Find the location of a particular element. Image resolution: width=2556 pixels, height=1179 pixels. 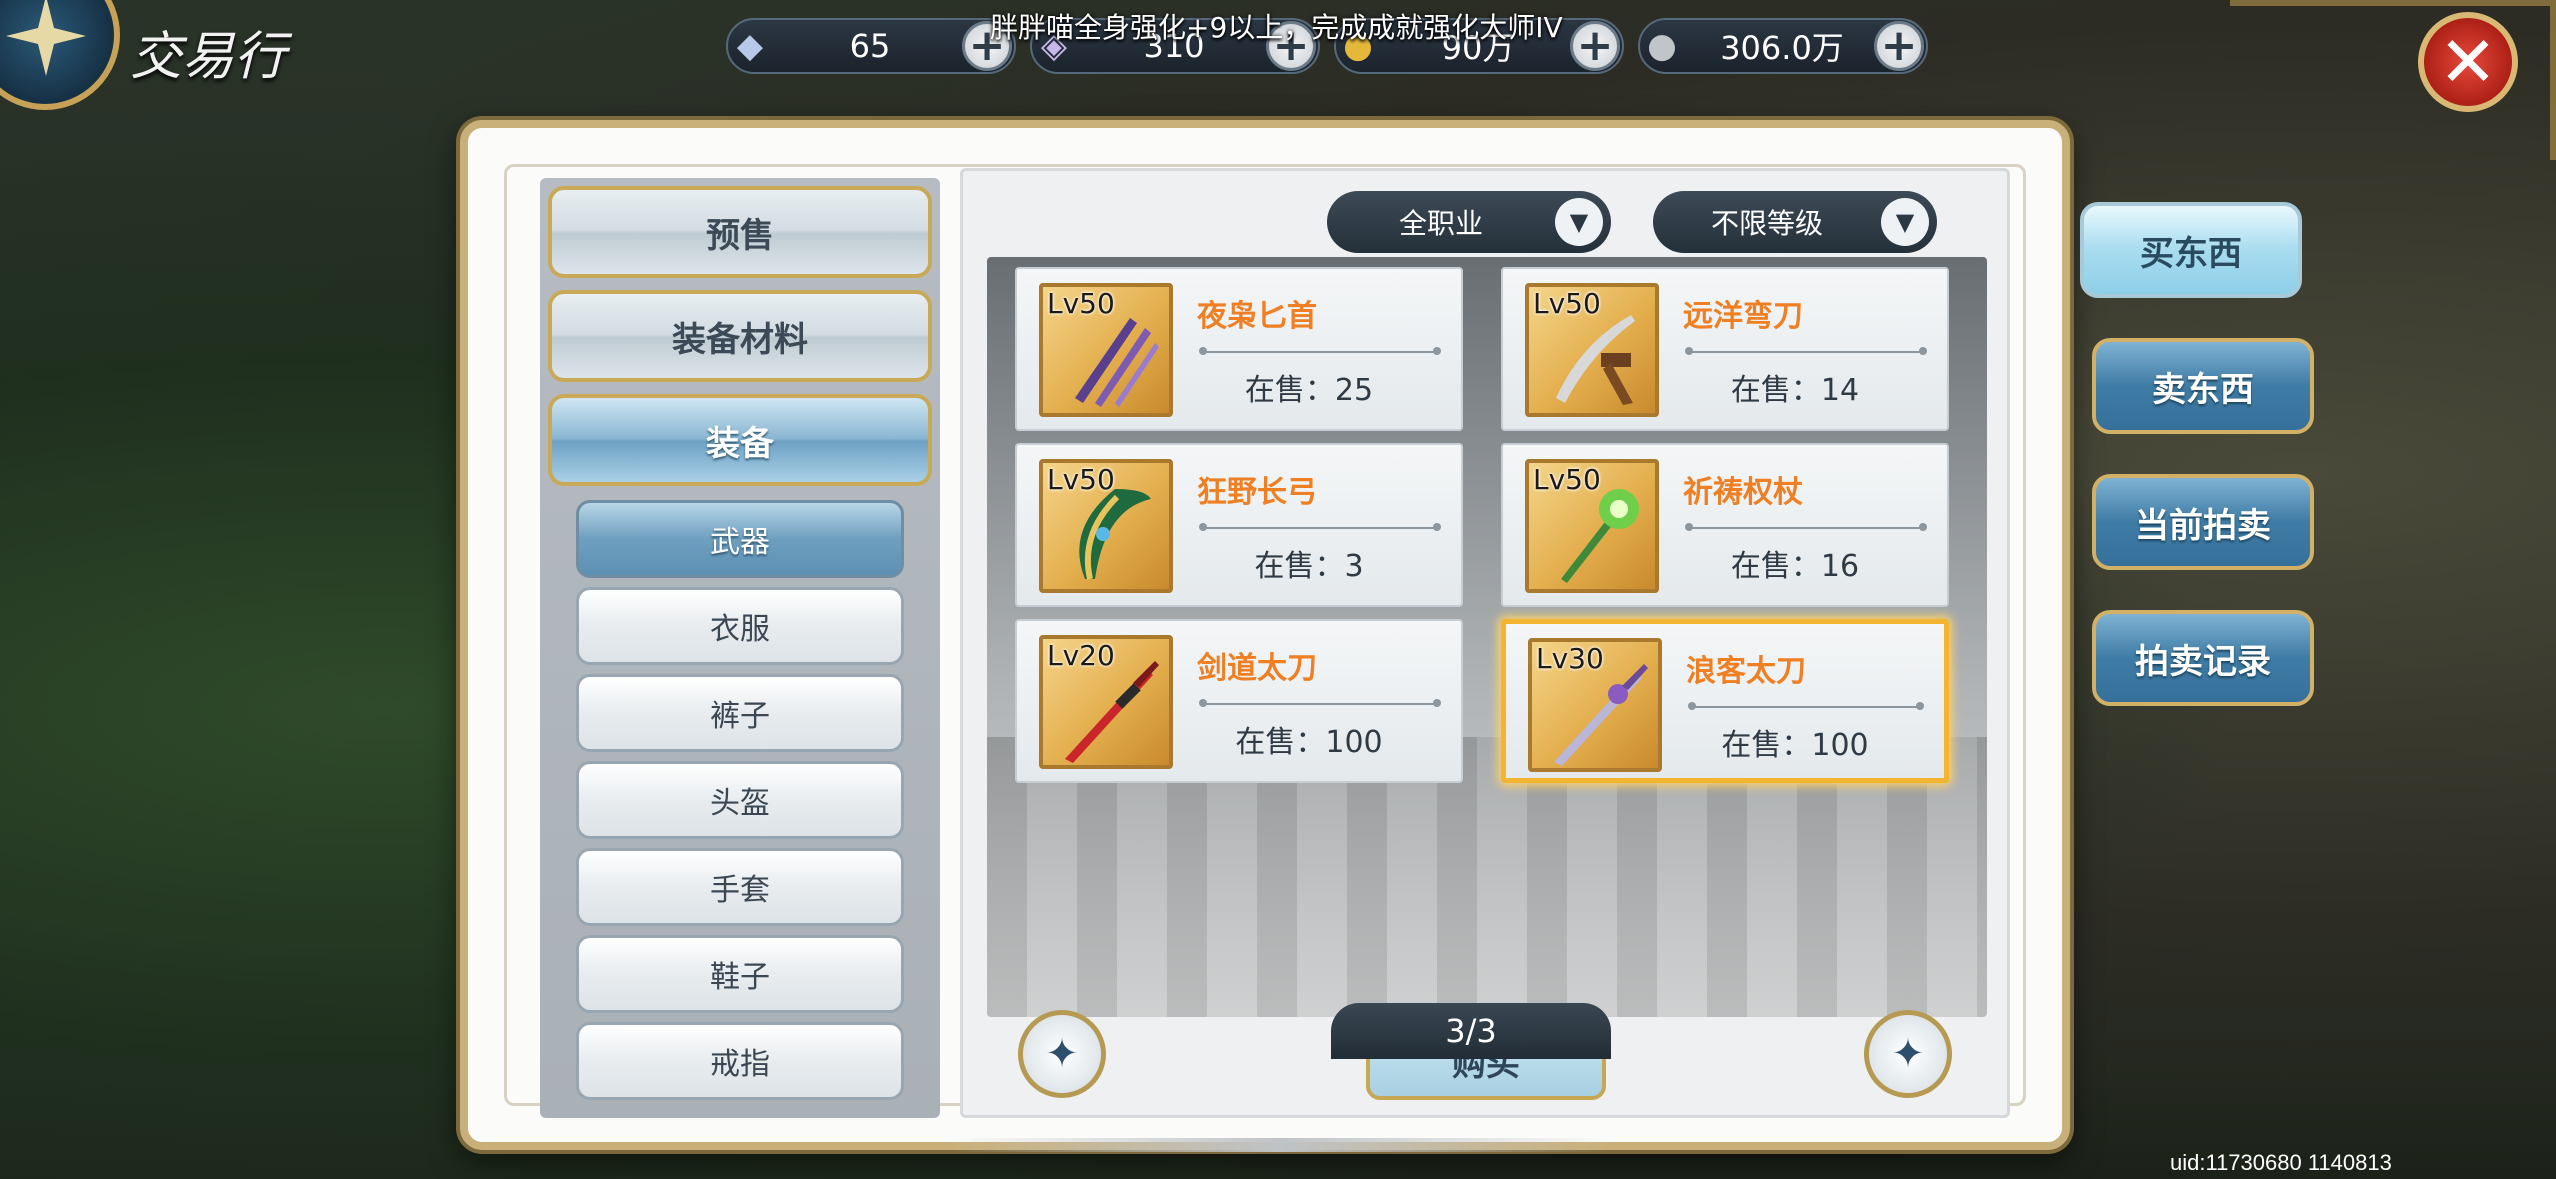

subcategory-clothes: 衣服 is located at coordinates (740, 626).